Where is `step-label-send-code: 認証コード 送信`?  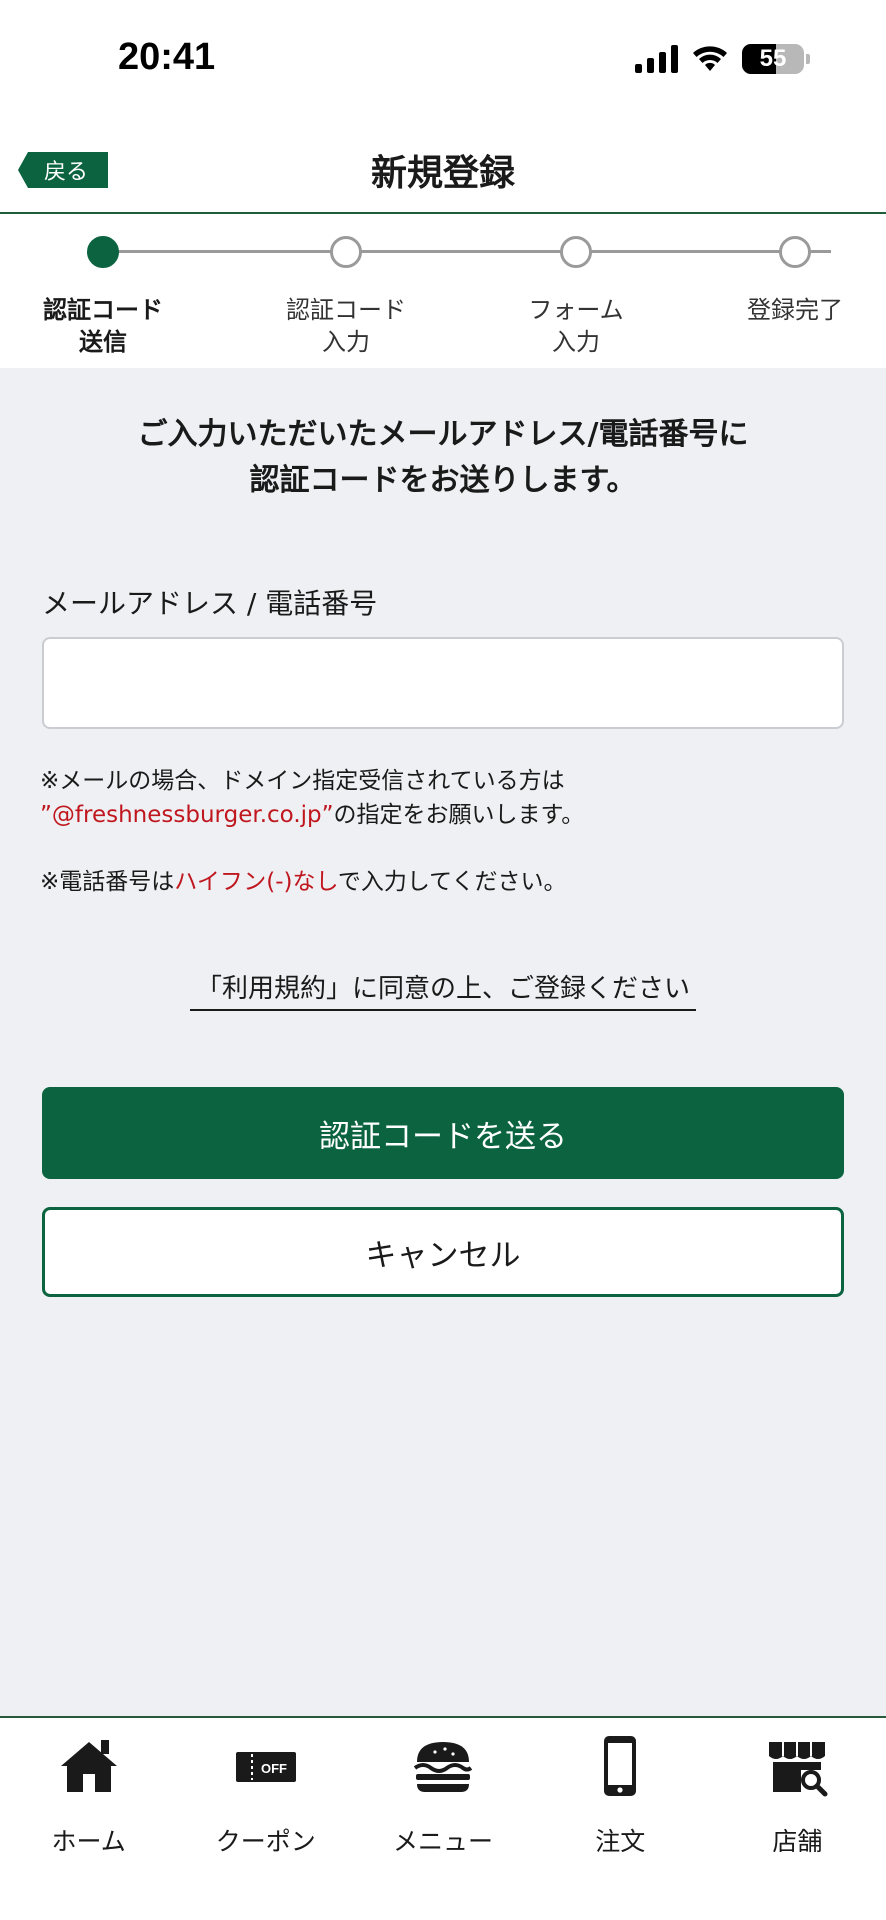 step-label-send-code: 認証コード 送信 is located at coordinates (103, 326).